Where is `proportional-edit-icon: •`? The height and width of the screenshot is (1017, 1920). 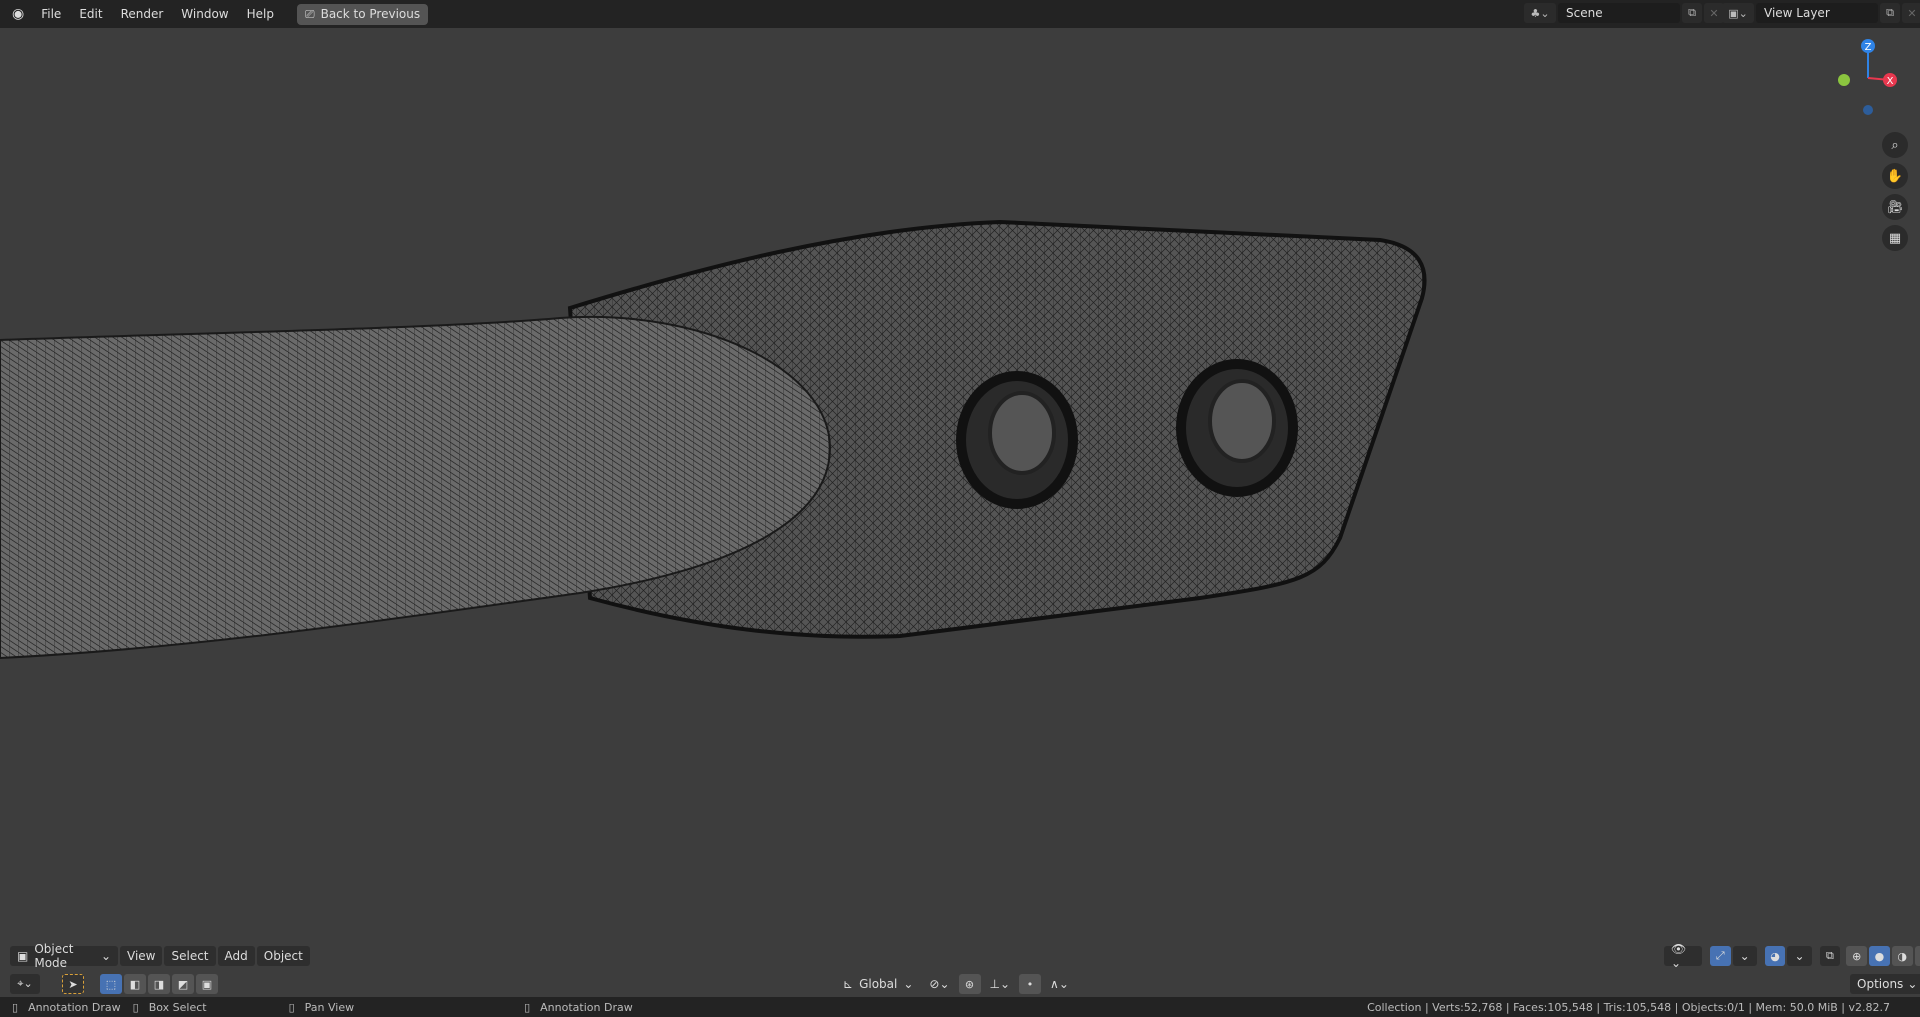 proportional-edit-icon: • is located at coordinates (1030, 984).